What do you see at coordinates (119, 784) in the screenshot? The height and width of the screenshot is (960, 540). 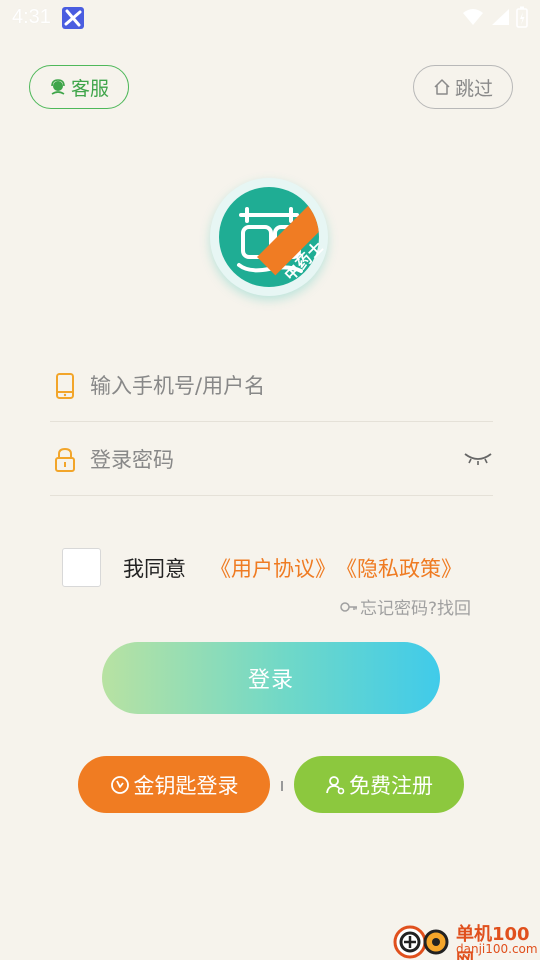 I see `key-circle-icon` at bounding box center [119, 784].